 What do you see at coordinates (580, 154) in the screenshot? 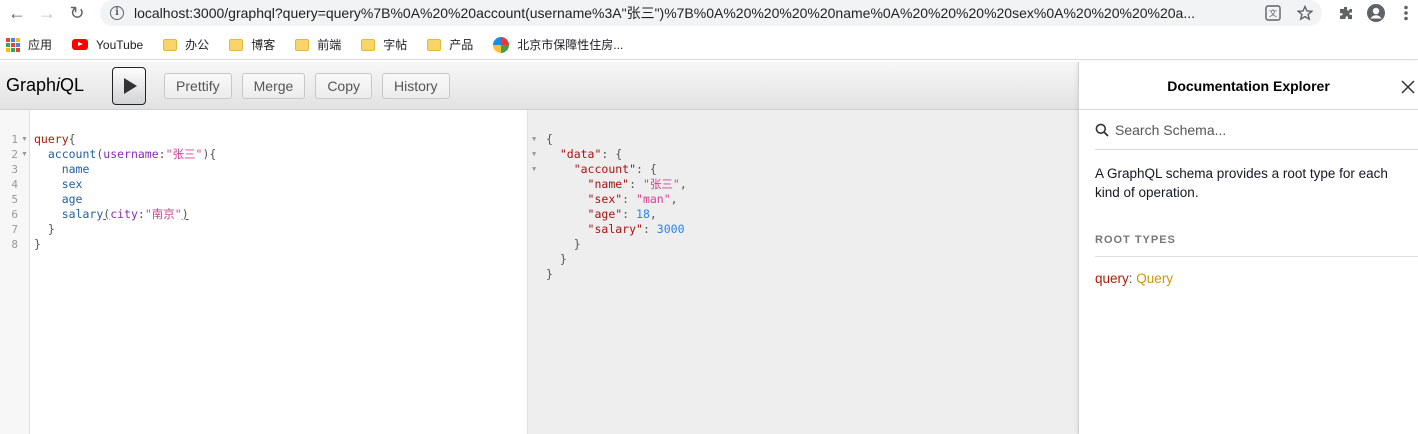
I see `data-key: "data"` at bounding box center [580, 154].